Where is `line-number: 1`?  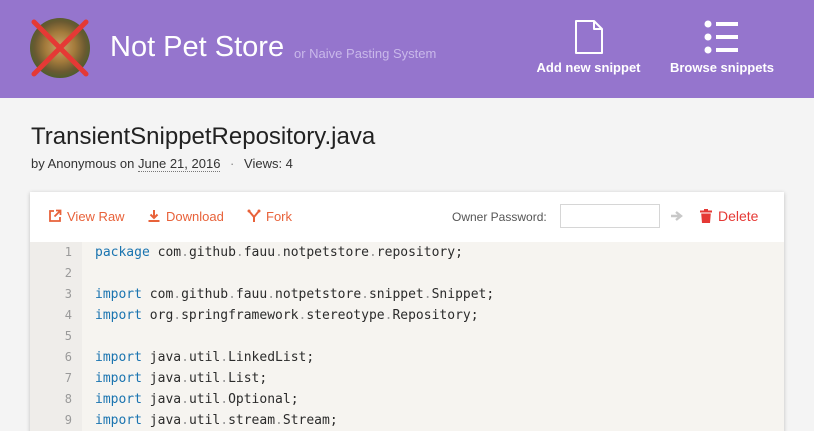 line-number: 1 is located at coordinates (68, 252).